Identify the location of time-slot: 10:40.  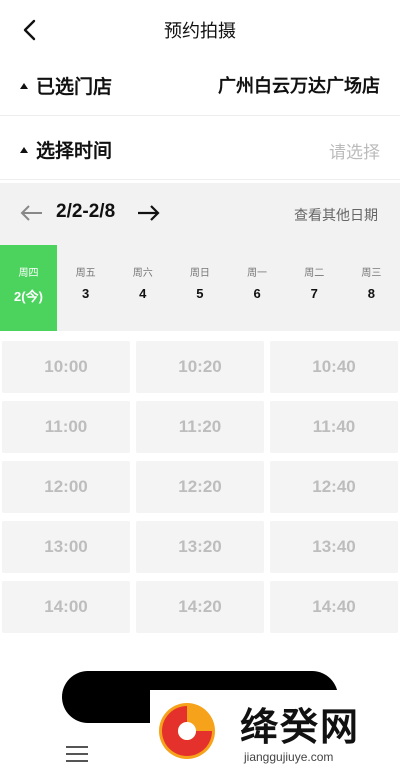
(334, 367).